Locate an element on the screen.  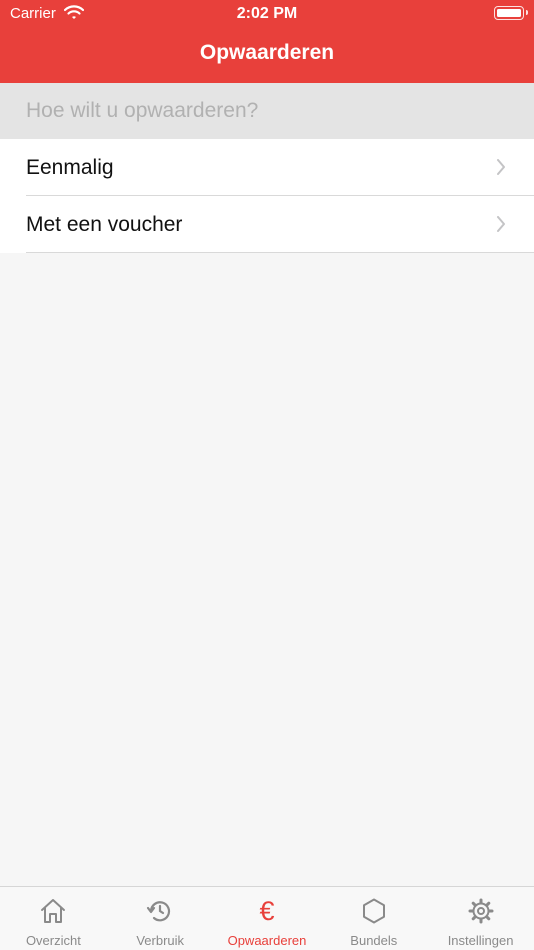
hexagon-icon is located at coordinates (373, 911).